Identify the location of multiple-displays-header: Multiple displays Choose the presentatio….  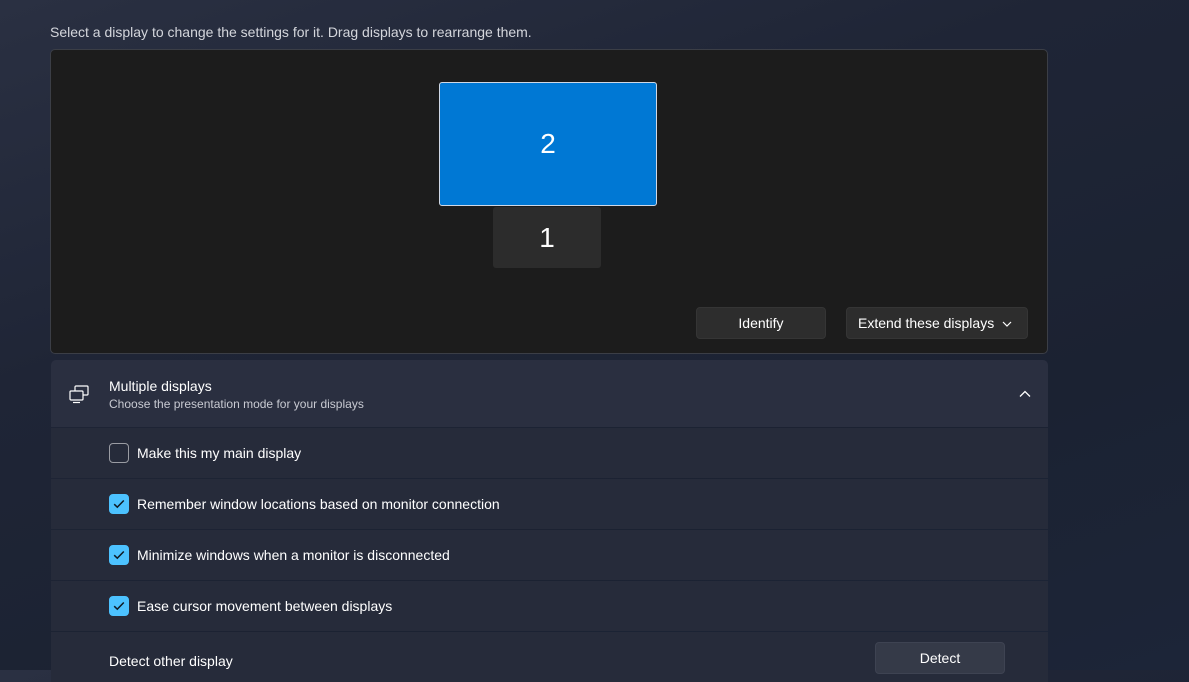
(549, 393).